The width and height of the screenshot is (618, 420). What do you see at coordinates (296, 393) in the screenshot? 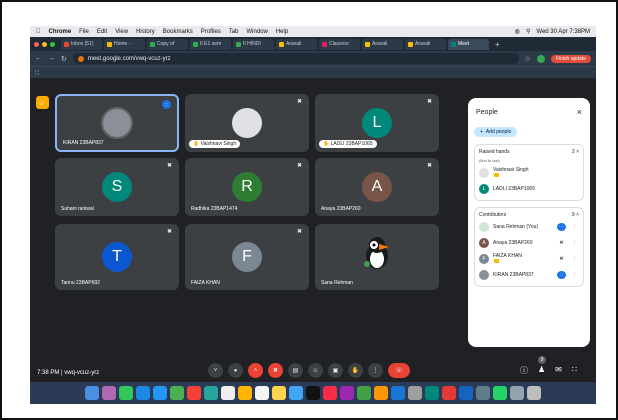
I see `freeform-icon` at bounding box center [296, 393].